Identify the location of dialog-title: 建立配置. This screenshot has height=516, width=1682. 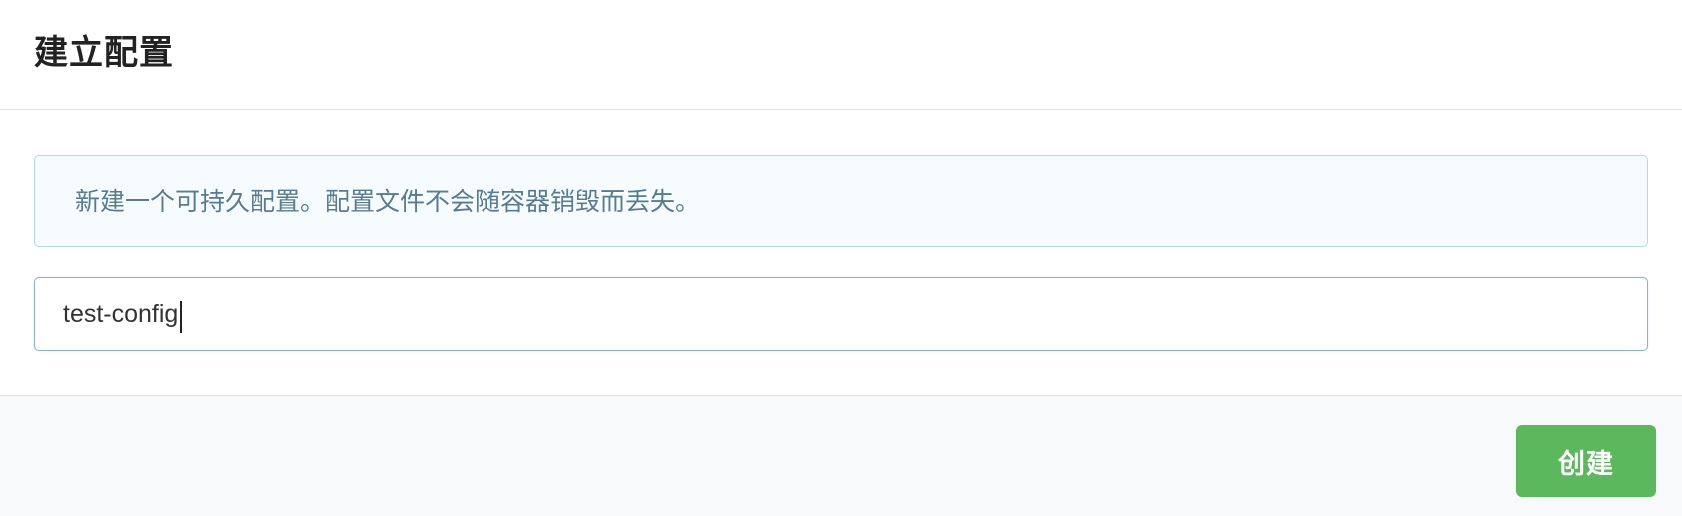
(104, 53).